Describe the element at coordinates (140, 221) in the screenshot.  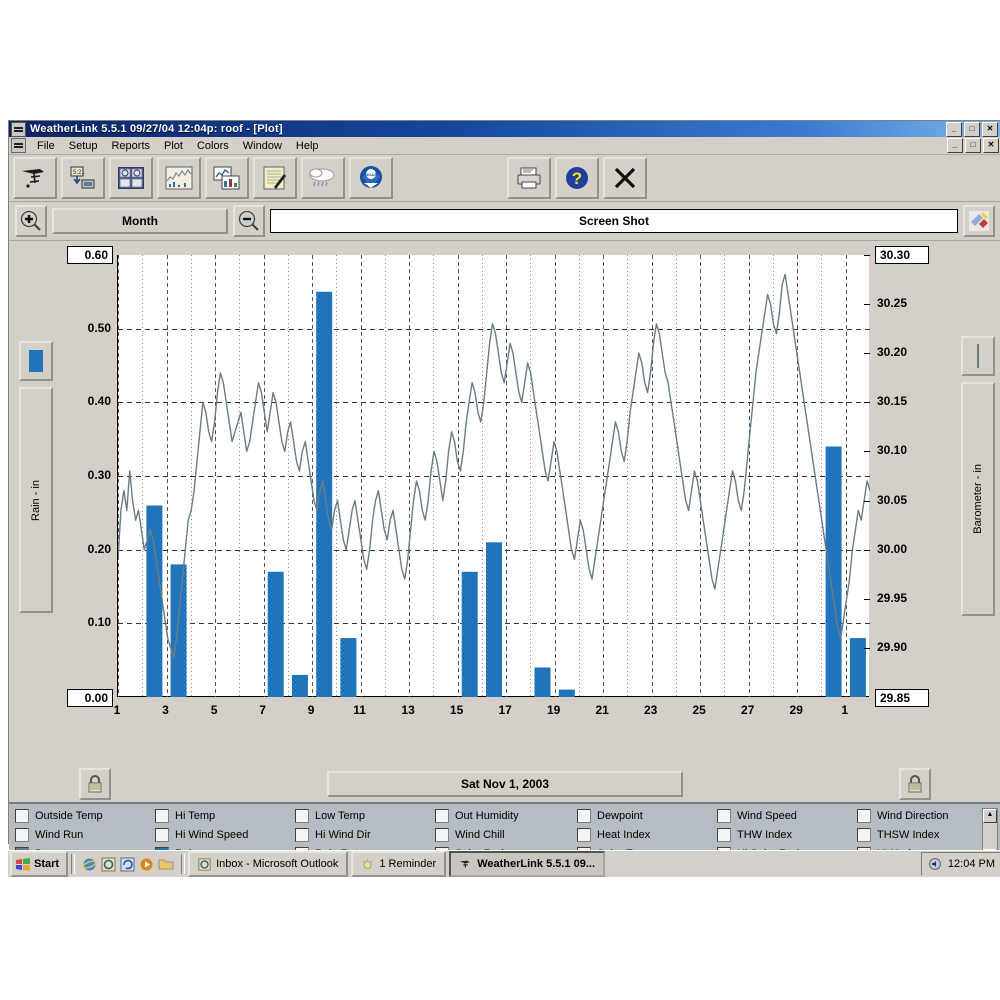
I see `time-span-button: Month` at that location.